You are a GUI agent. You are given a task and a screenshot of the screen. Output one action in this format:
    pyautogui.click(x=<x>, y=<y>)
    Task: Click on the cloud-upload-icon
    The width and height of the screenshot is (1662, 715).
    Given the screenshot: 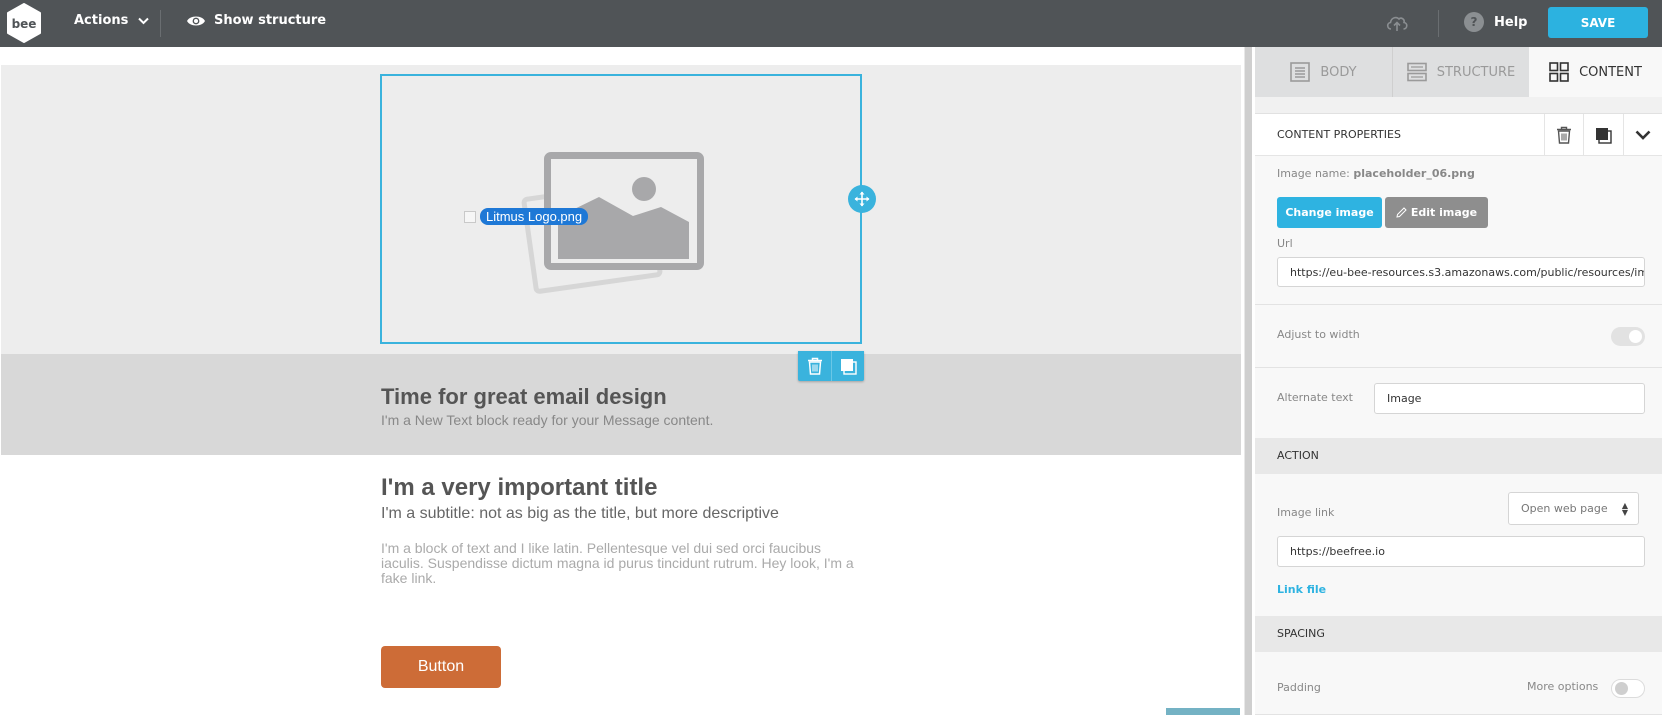 What is the action you would take?
    pyautogui.click(x=1397, y=23)
    